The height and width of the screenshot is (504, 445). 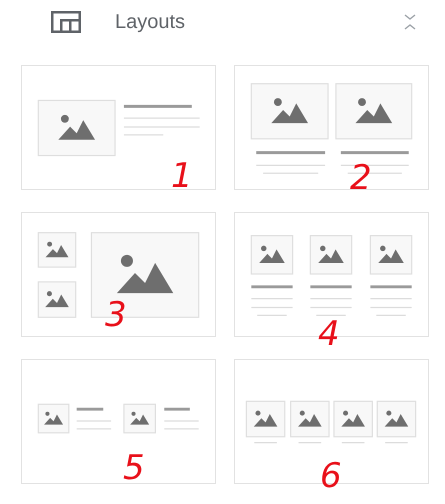 I want to click on handwritten-number: 3, so click(x=116, y=315).